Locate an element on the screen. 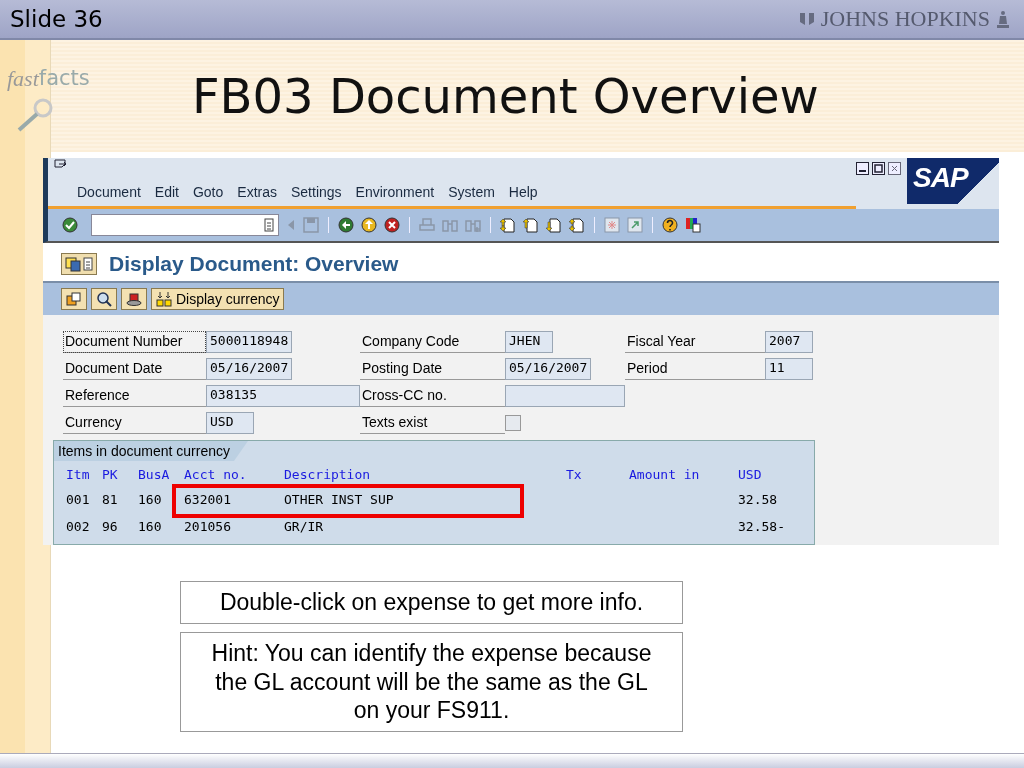 The width and height of the screenshot is (1024, 768). page-down-icon is located at coordinates (554, 225).